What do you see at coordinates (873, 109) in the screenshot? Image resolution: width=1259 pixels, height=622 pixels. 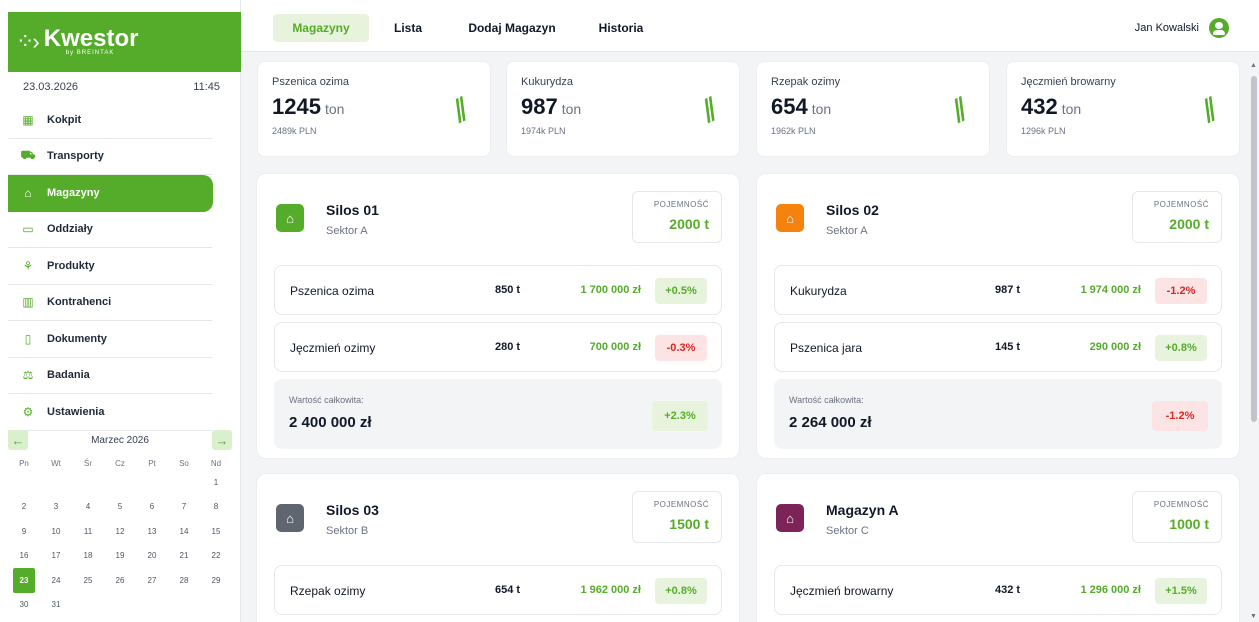 I see `summary-card: Rzepak ozimy 654 ton 1962k PLN ⫽` at bounding box center [873, 109].